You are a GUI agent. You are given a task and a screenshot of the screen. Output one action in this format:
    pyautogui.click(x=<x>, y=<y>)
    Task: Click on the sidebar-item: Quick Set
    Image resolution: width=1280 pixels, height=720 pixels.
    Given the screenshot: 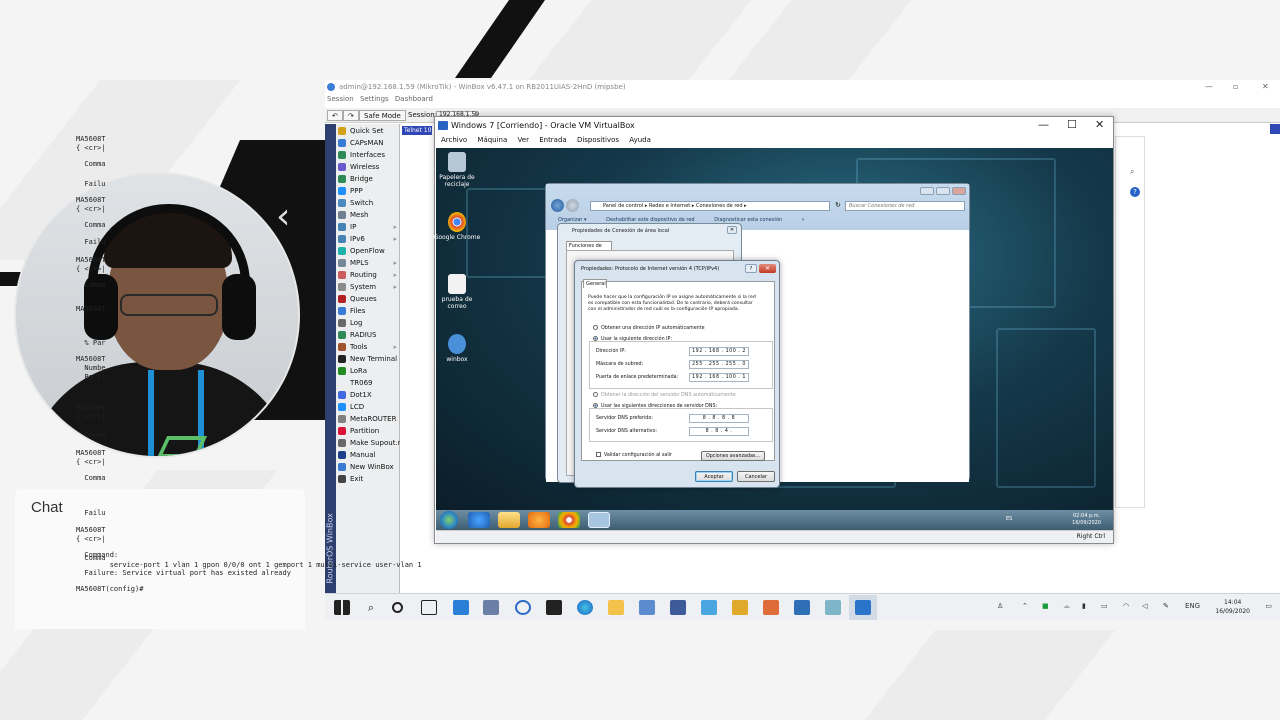 What is the action you would take?
    pyautogui.click(x=368, y=131)
    